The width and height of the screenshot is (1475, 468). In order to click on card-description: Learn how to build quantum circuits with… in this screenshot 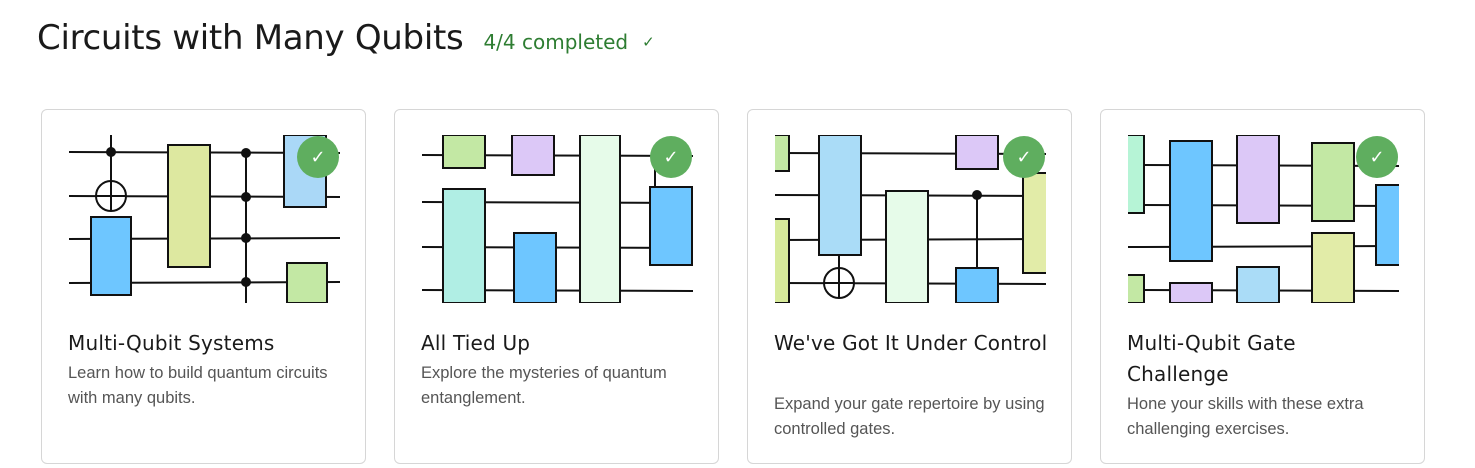, I will do `click(198, 385)`.